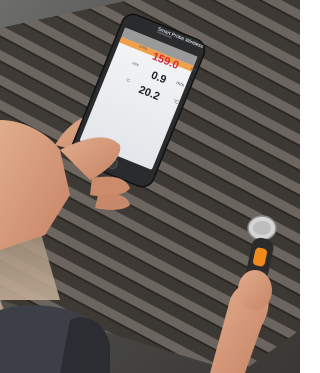 Image resolution: width=320 pixels, height=373 pixels. What do you see at coordinates (158, 78) in the screenshot?
I see `reading-value: 0.9` at bounding box center [158, 78].